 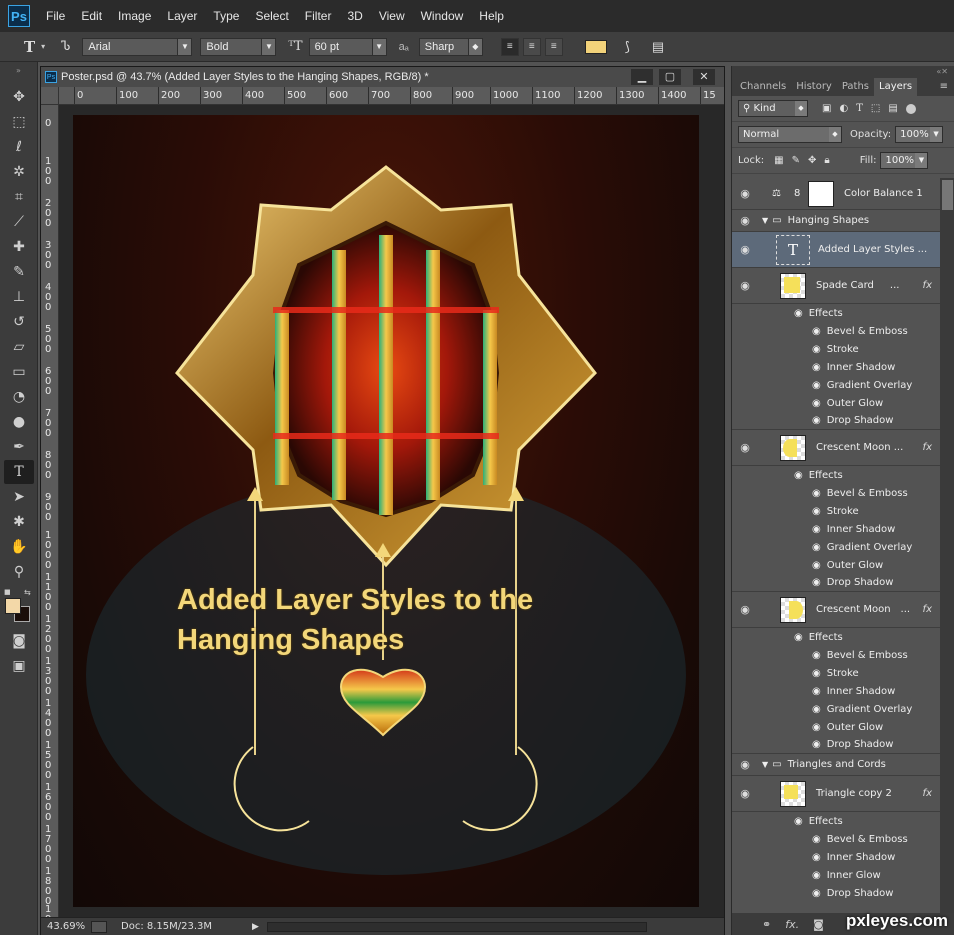 What do you see at coordinates (947, 545) in the screenshot?
I see `layers-scrollbar` at bounding box center [947, 545].